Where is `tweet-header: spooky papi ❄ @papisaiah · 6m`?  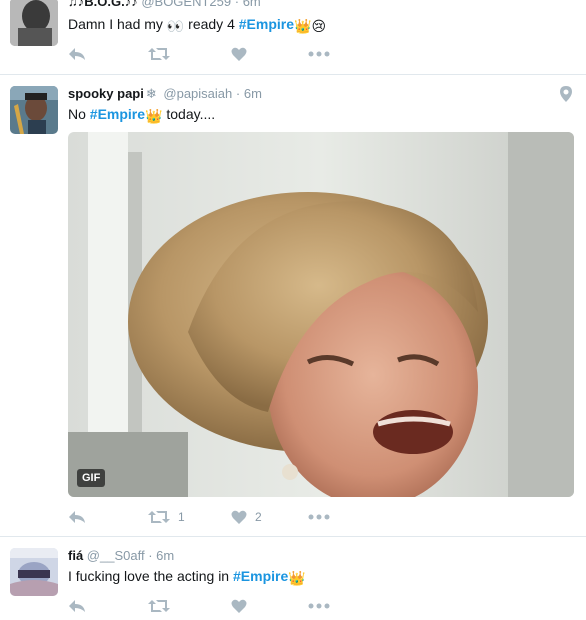
tweet-header: spooky papi ❄ @papisaiah · 6m is located at coordinates (165, 94).